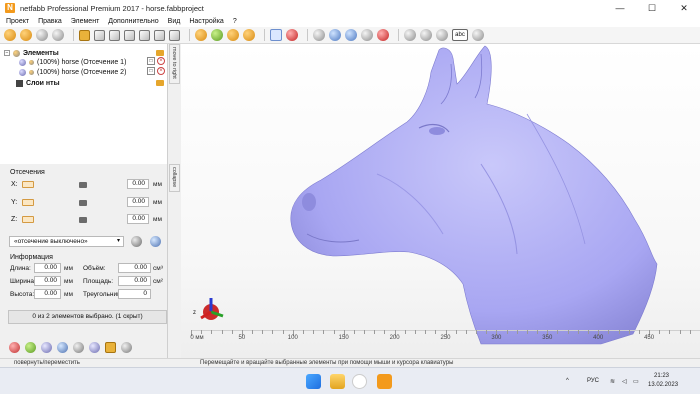  I want to click on start-icon, so click(313, 381).